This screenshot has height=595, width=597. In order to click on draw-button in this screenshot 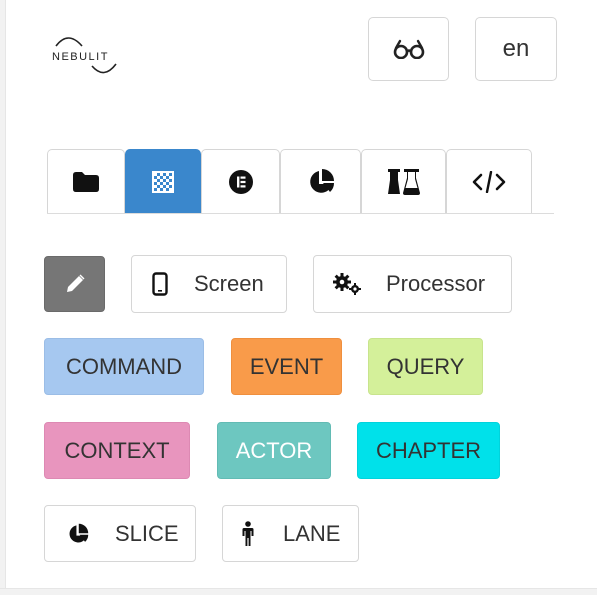, I will do `click(74, 284)`.